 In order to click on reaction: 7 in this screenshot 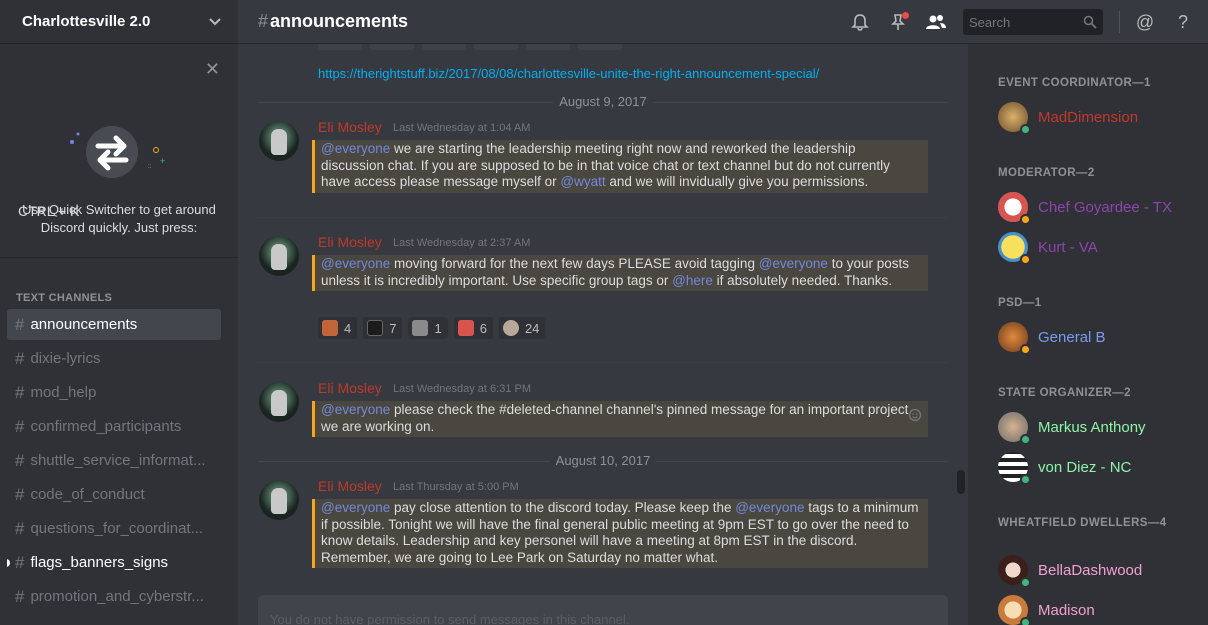, I will do `click(383, 328)`.